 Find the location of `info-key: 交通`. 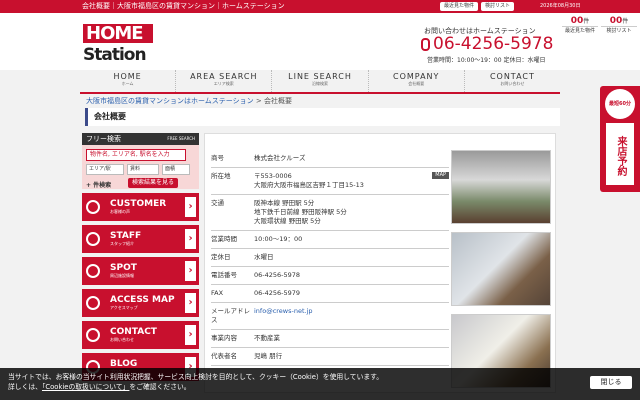

info-key: 交通 is located at coordinates (217, 203).